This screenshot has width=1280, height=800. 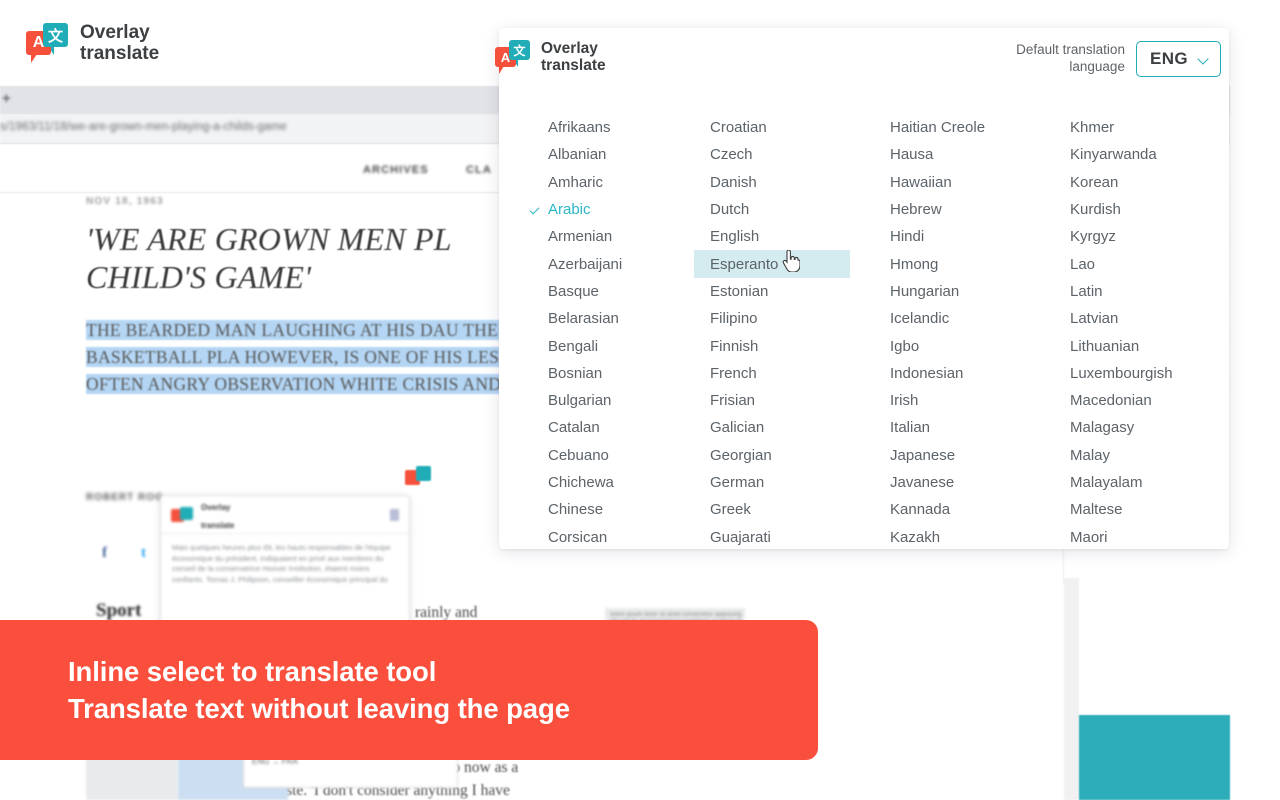 I want to click on language-option-indonesian: Indonesian, so click(x=954, y=373).